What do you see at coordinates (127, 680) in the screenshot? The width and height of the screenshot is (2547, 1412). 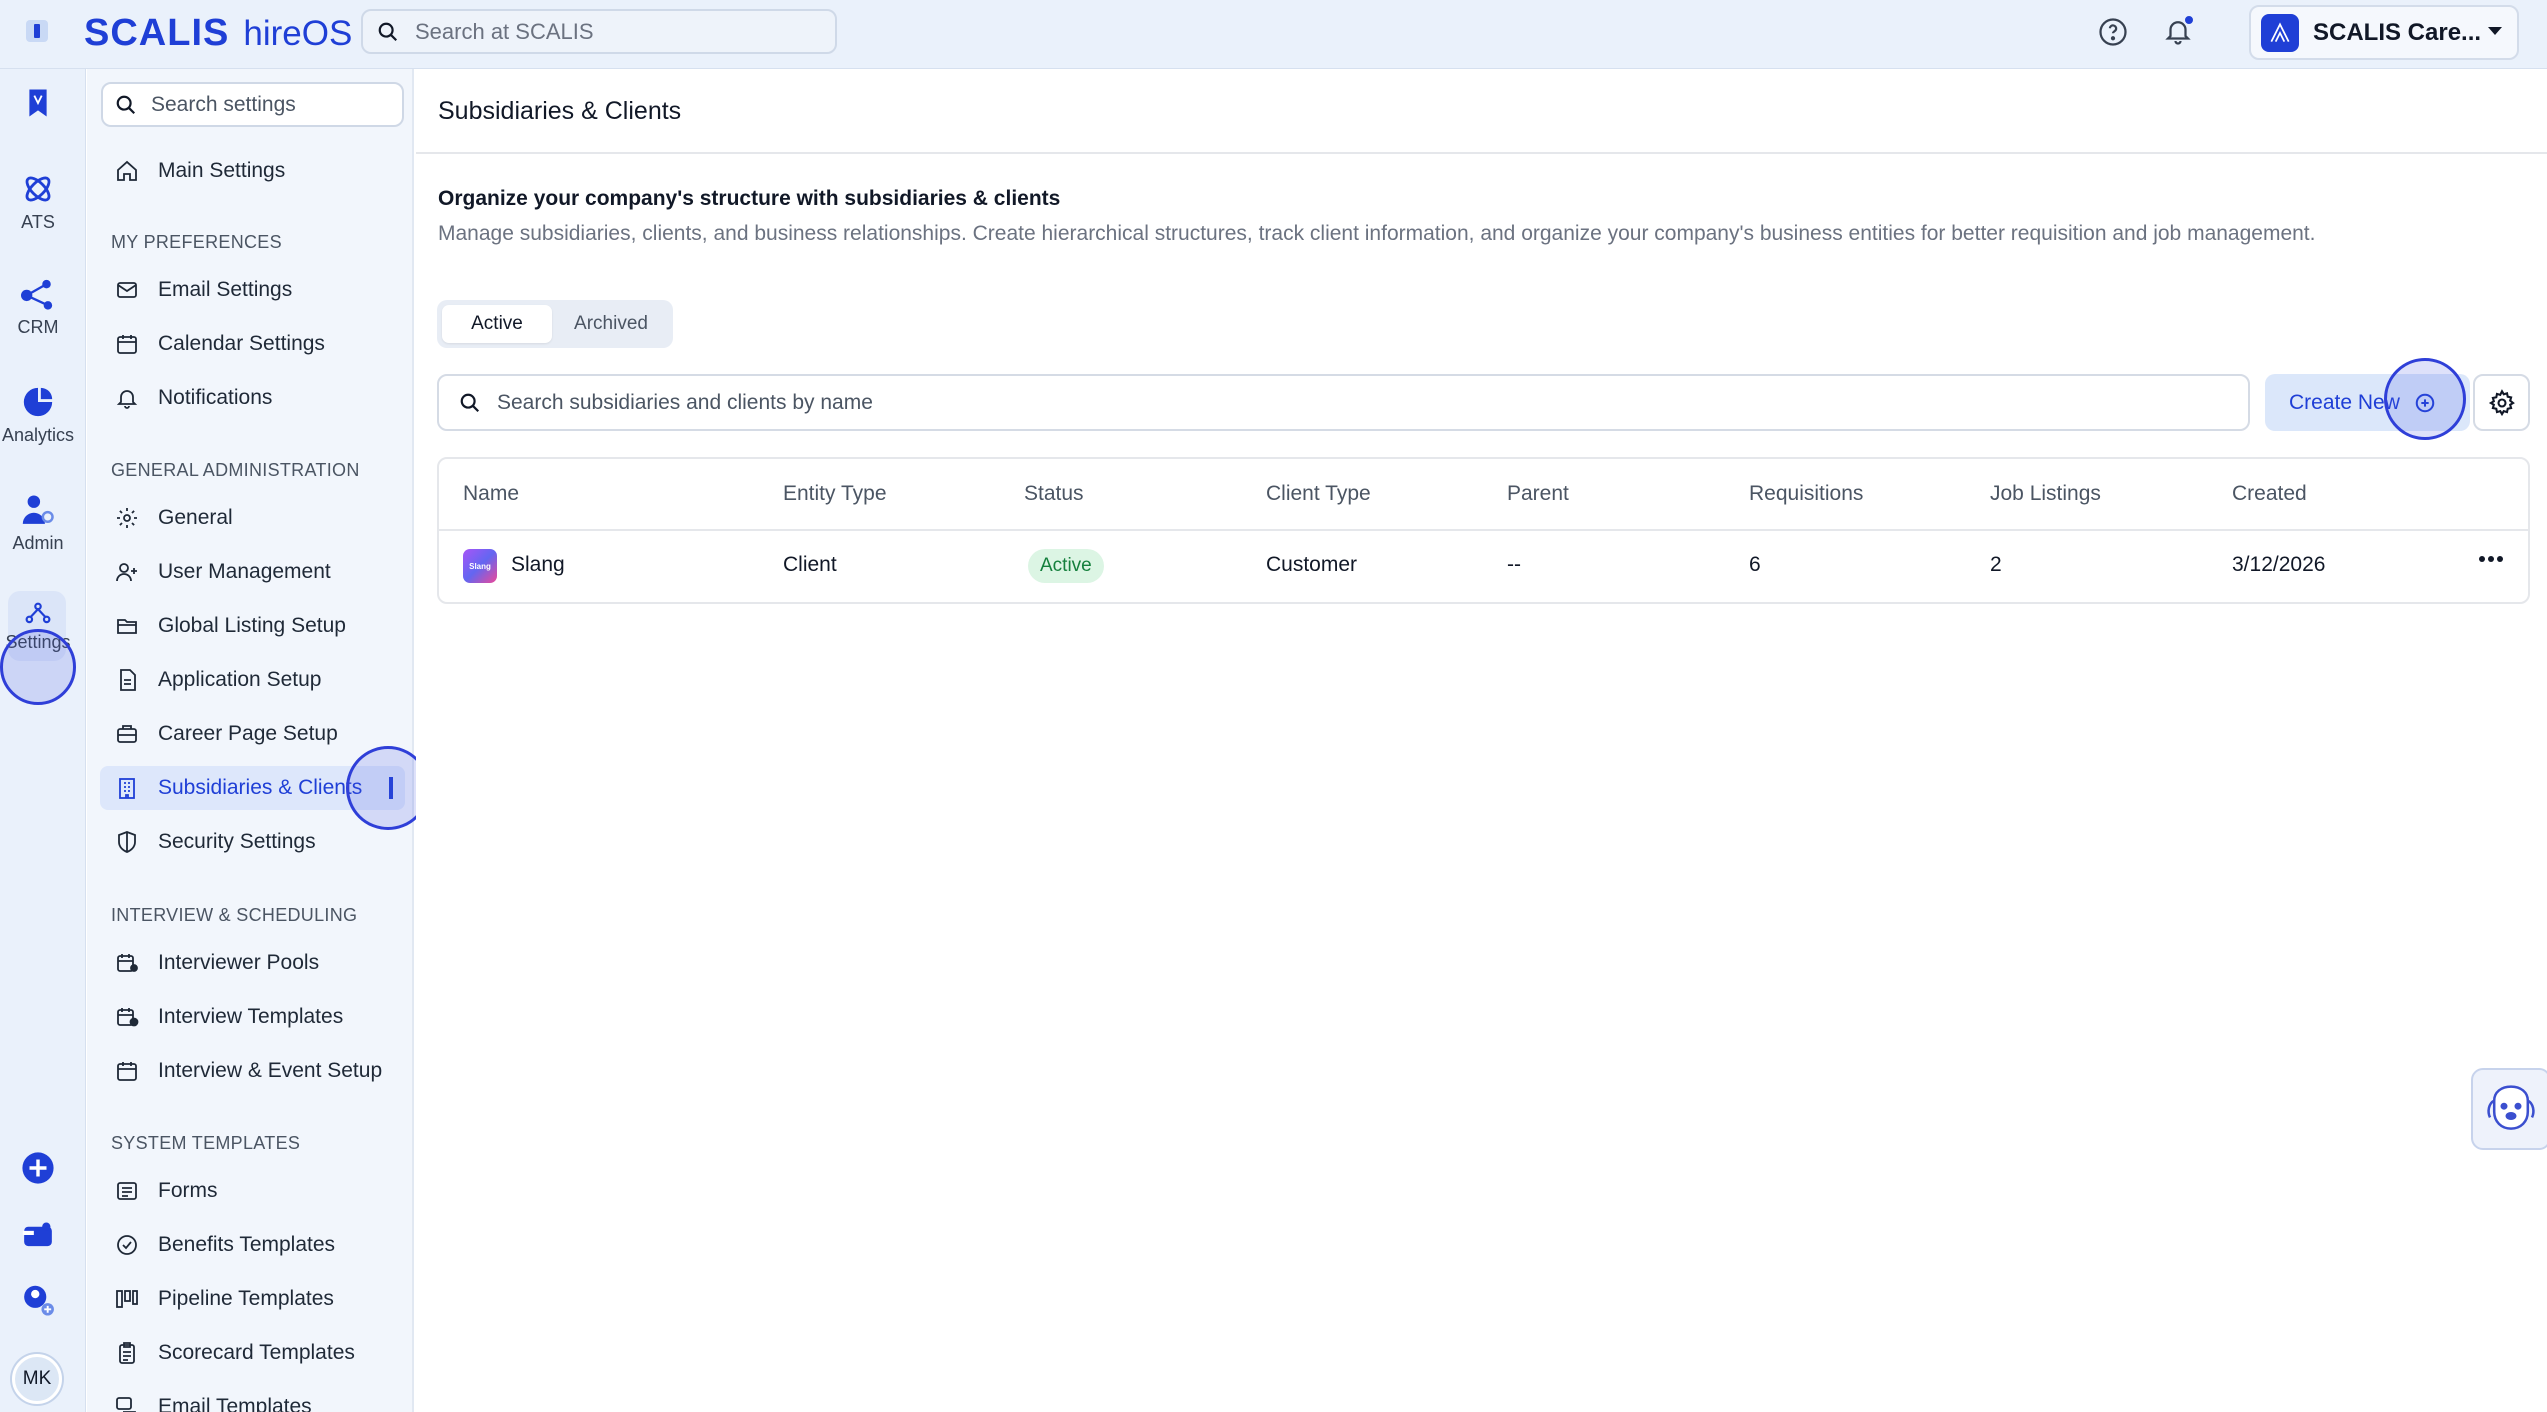 I see `document-icon` at bounding box center [127, 680].